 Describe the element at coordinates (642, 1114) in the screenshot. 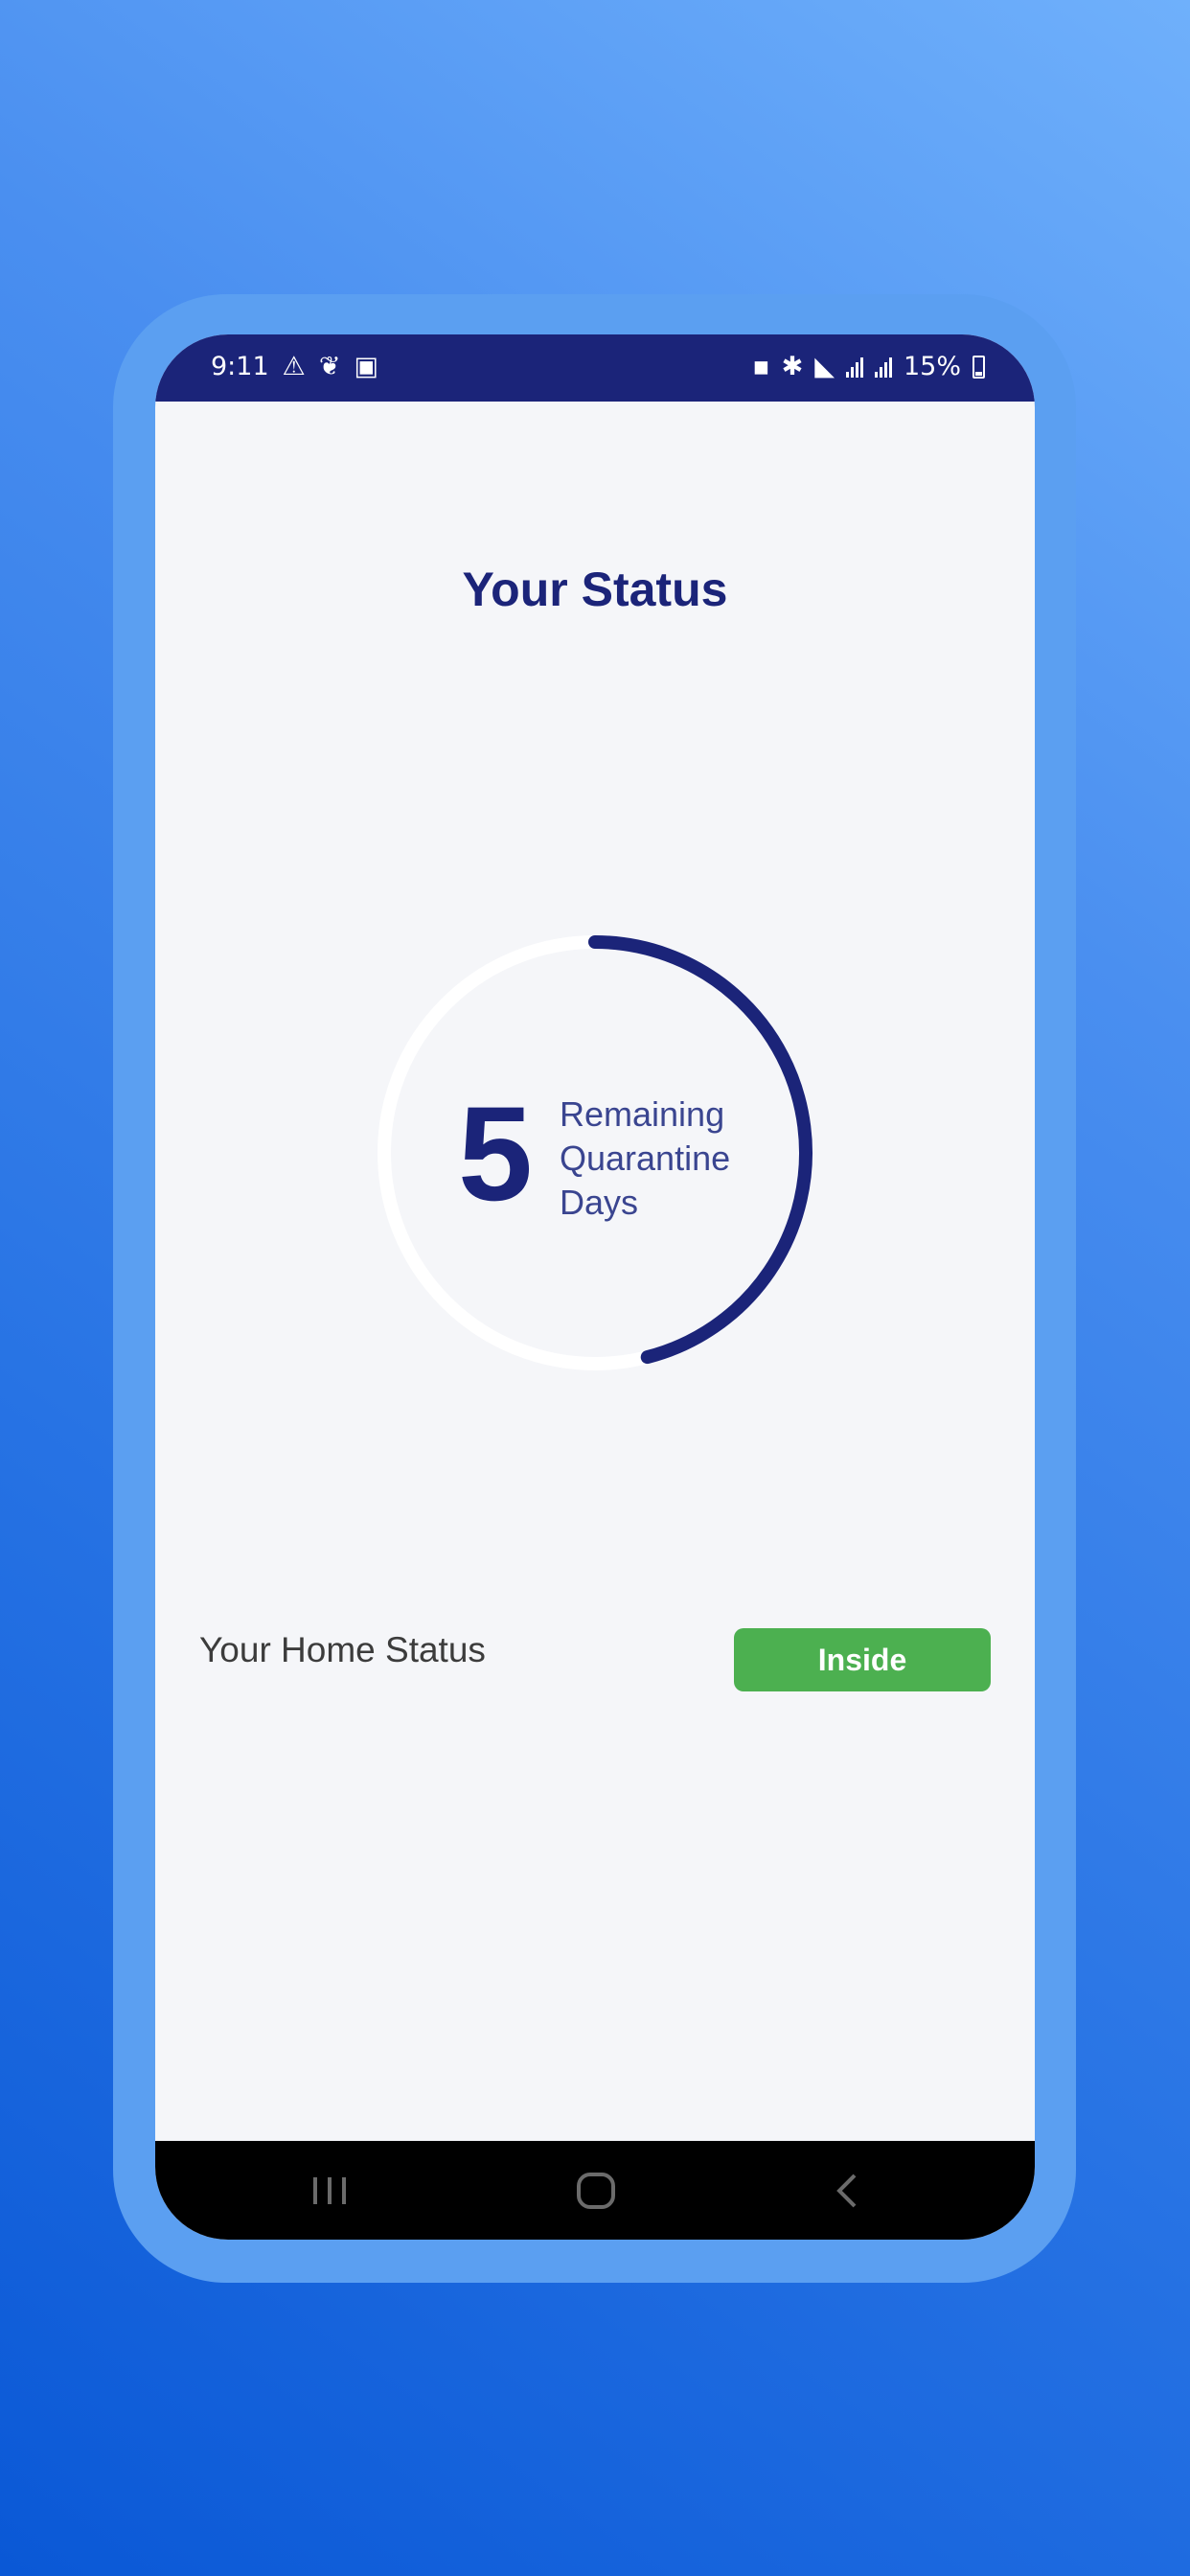

I see `remaining-days-label-line: Remaining` at that location.